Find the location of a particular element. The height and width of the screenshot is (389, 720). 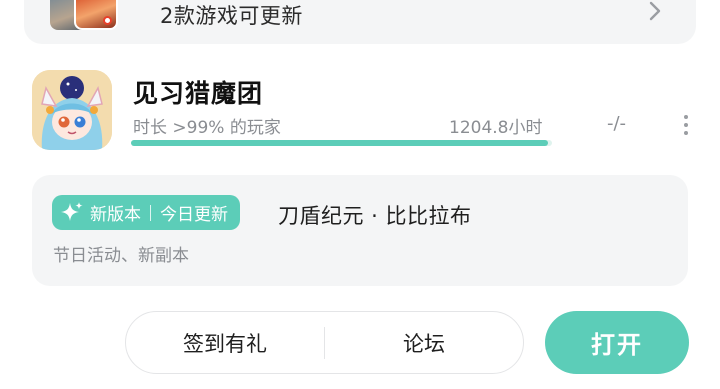

playtime-progress-bar is located at coordinates (341, 143).